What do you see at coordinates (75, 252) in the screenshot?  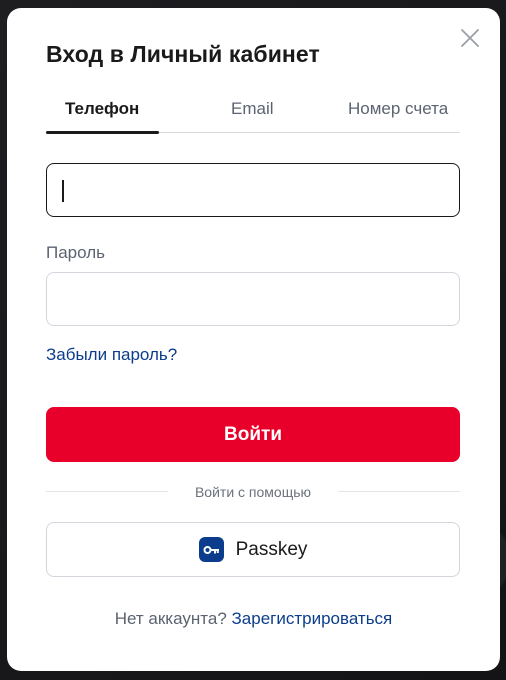 I see `password-label: Пароль` at bounding box center [75, 252].